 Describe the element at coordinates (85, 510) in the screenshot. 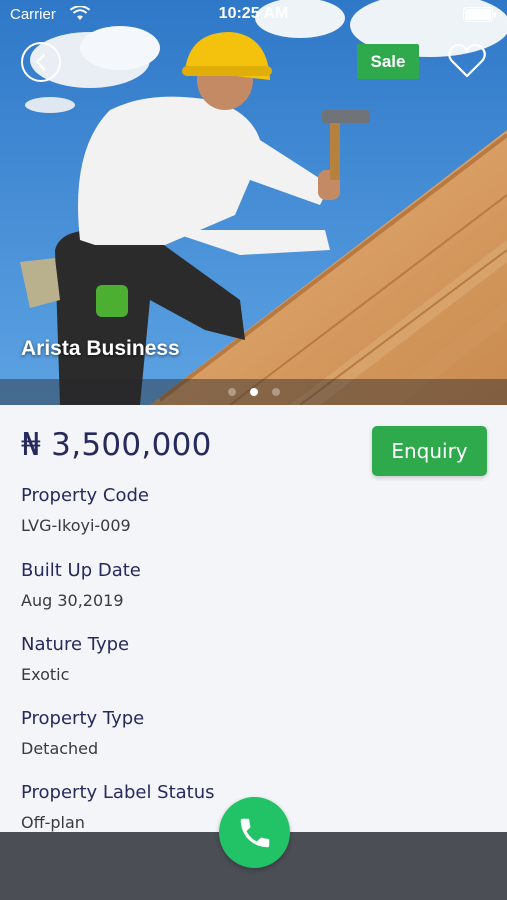

I see `field-property-code: Property Code LVG-Ikoyi-009` at that location.